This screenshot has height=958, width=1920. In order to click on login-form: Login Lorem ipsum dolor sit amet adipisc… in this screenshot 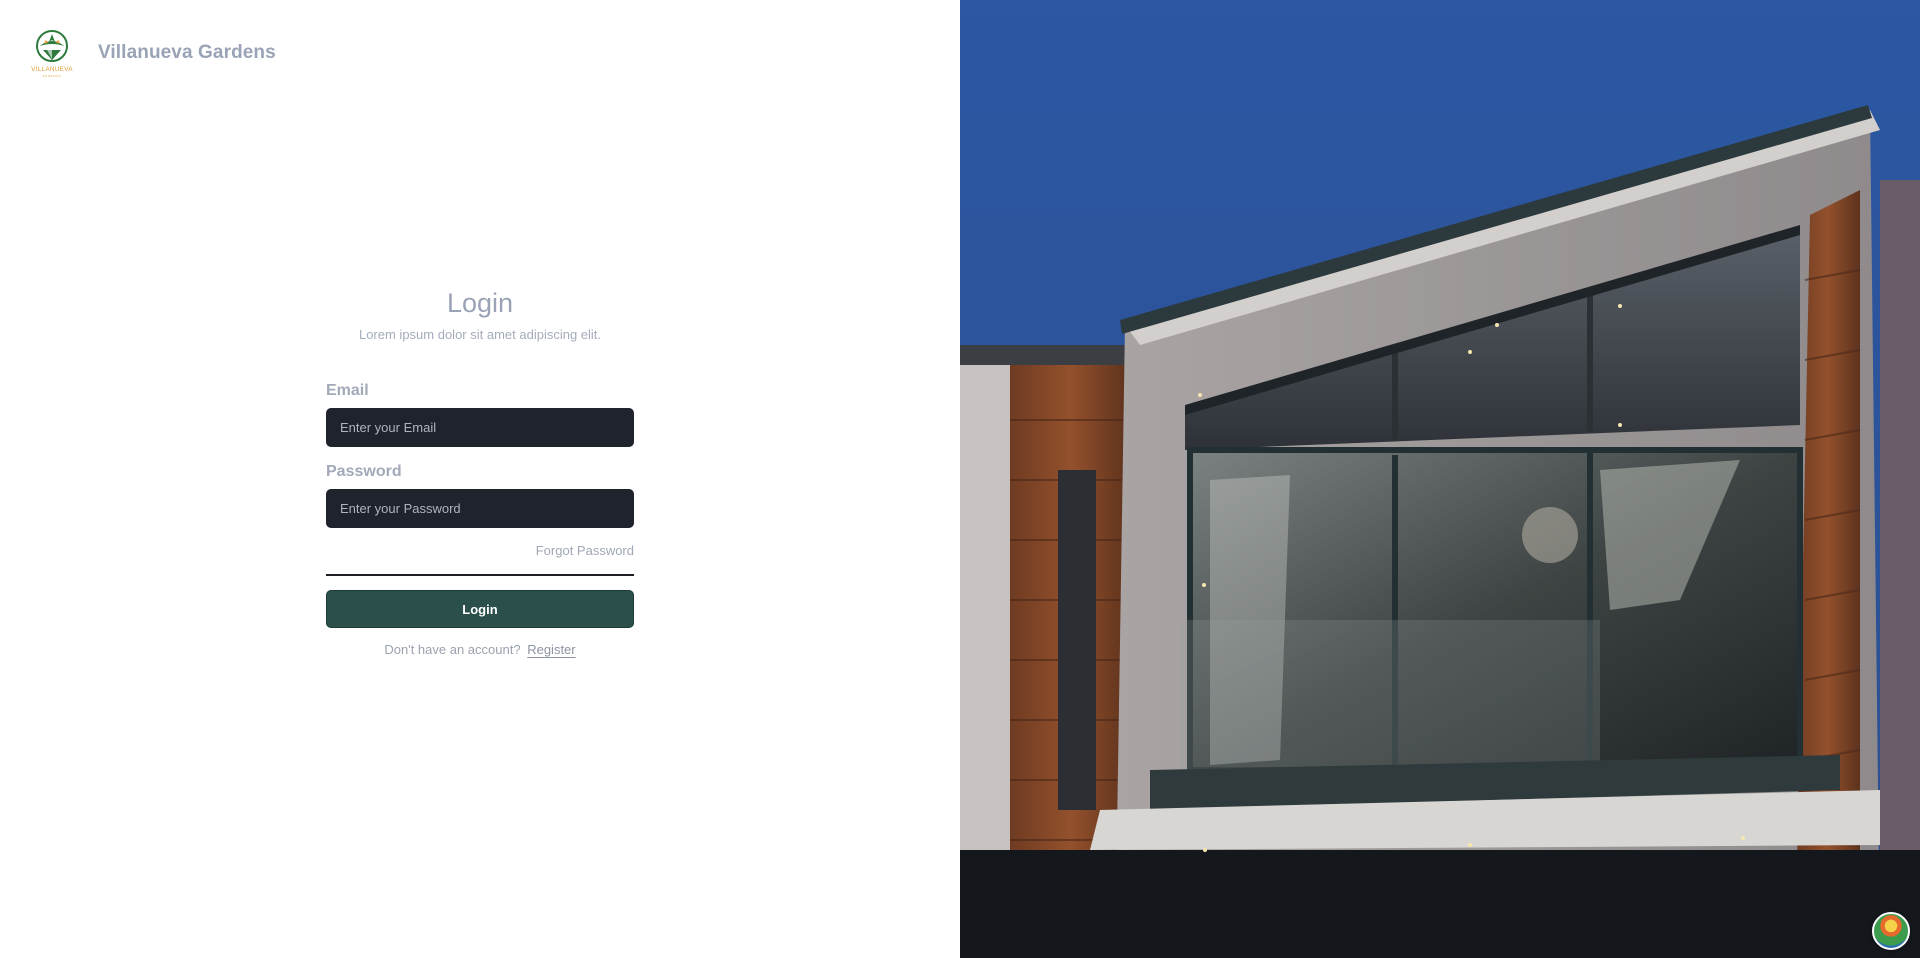, I will do `click(480, 472)`.